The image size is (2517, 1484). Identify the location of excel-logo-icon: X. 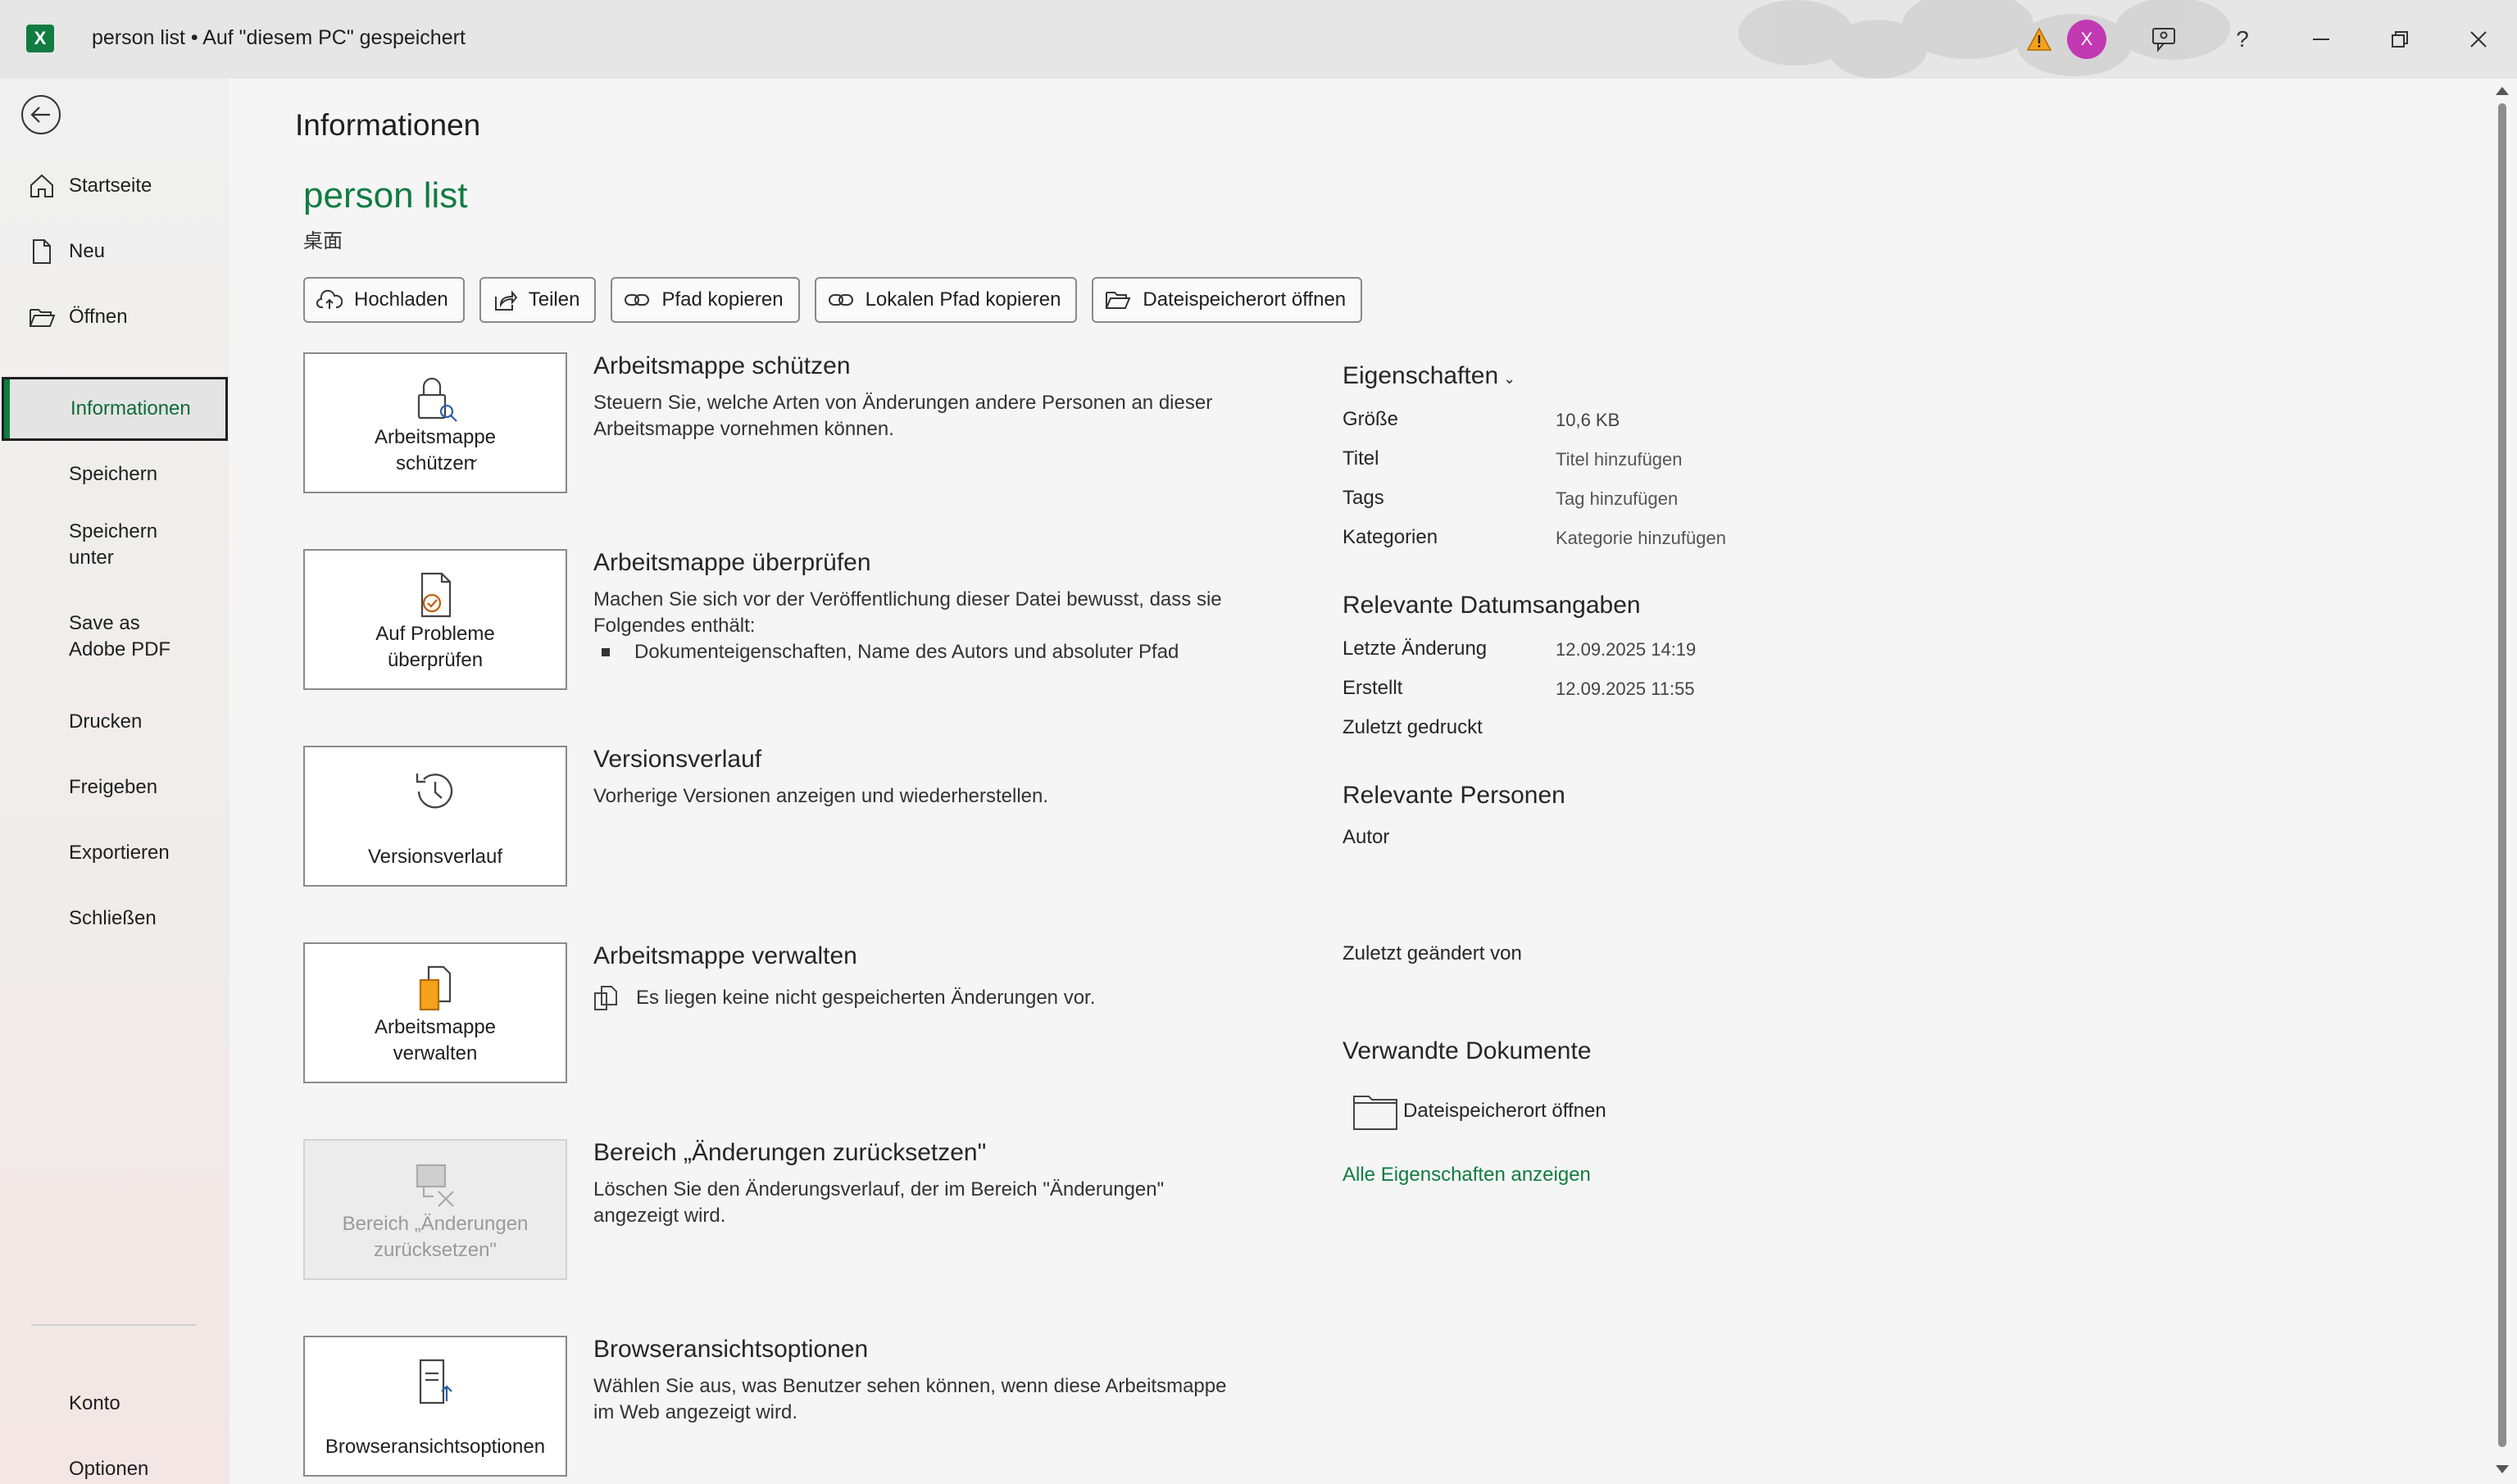
(40, 38).